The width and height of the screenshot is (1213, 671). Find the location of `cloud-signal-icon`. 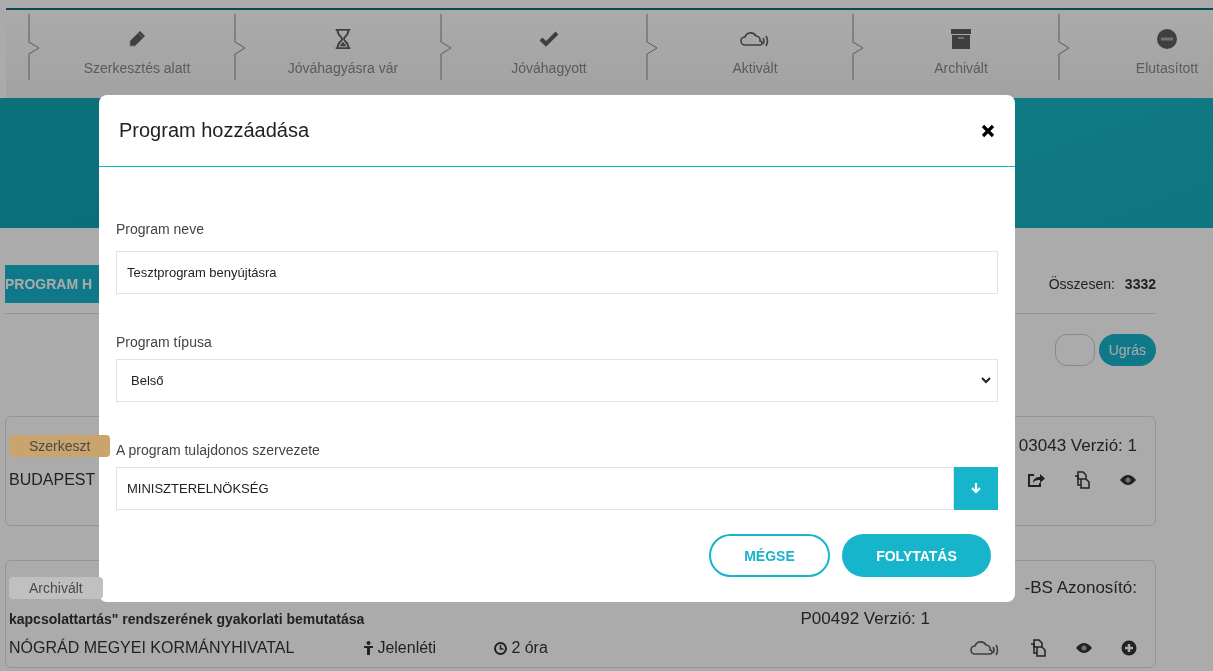

cloud-signal-icon is located at coordinates (985, 648).